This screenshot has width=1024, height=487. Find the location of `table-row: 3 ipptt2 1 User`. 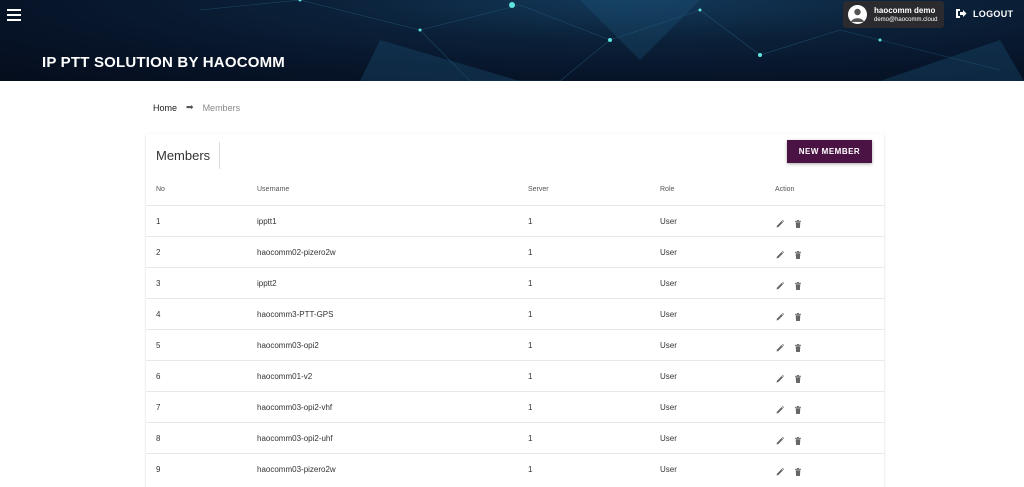

table-row: 3 ipptt2 1 User is located at coordinates (515, 282).